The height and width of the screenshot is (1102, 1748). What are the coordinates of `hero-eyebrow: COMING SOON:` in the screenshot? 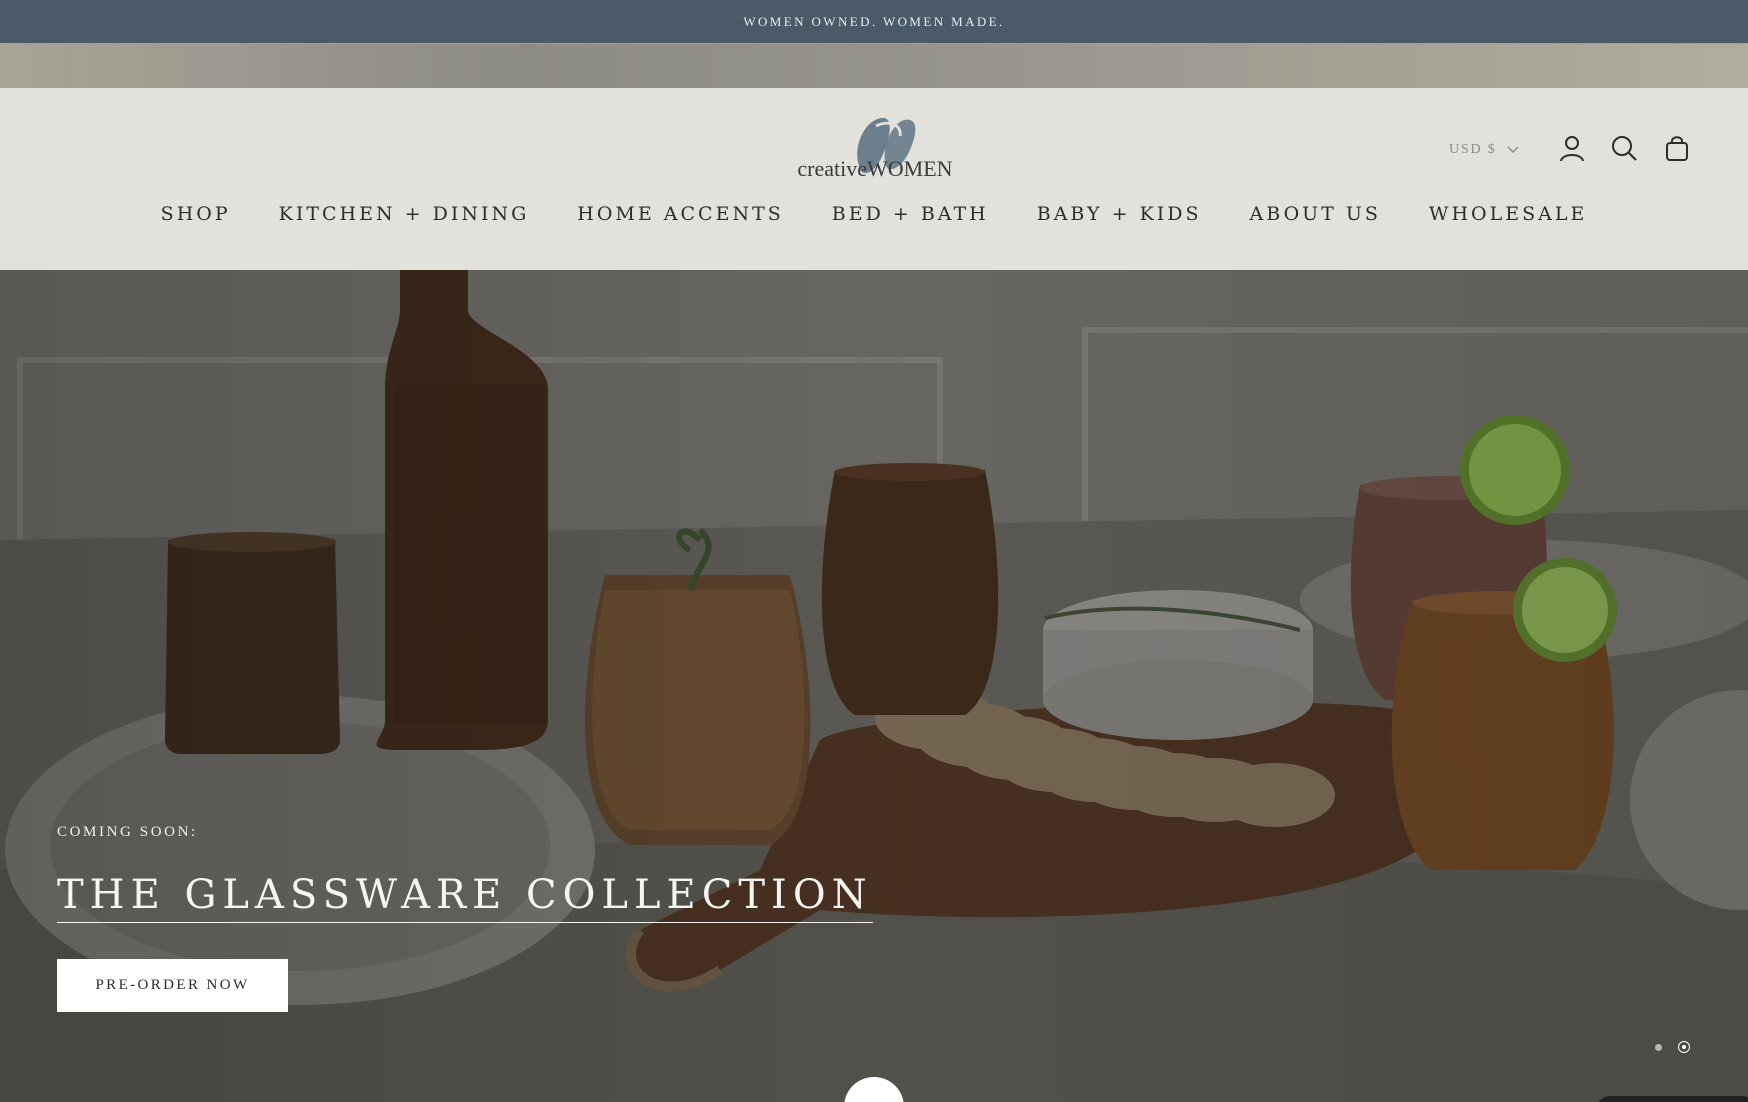 It's located at (127, 832).